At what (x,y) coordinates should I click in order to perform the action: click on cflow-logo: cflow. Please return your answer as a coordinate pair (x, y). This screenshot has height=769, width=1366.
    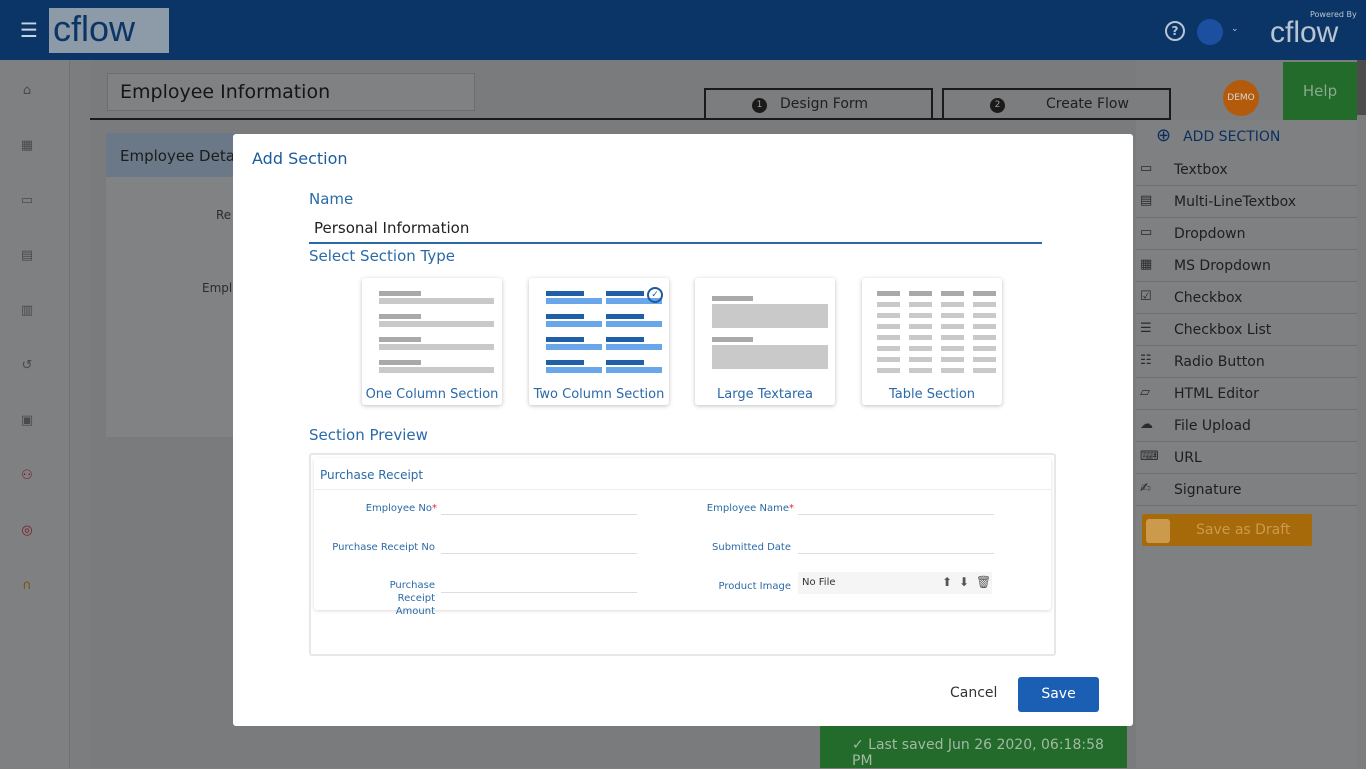
    Looking at the image, I should click on (109, 30).